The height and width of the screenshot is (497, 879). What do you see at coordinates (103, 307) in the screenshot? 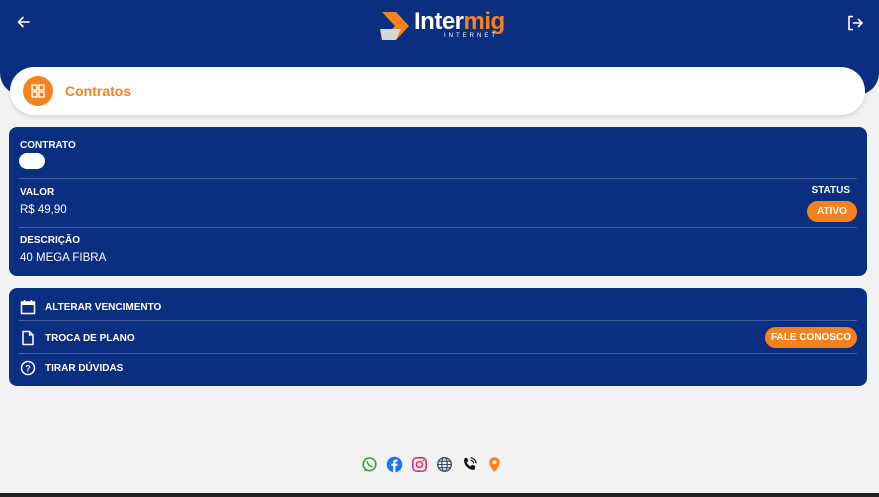
I see `action-alterar-vencimento: ALTERAR VENCIMENTO` at bounding box center [103, 307].